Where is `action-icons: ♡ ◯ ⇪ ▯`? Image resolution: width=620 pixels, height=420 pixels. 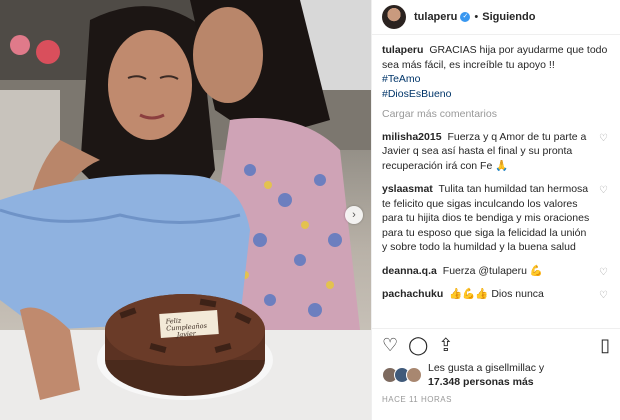
action-icons: ♡ ◯ ⇪ ▯ is located at coordinates (496, 345).